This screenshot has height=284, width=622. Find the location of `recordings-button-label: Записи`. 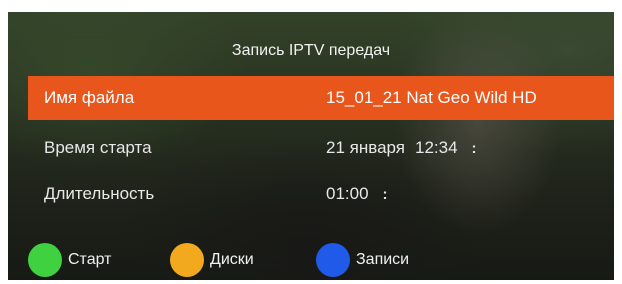

recordings-button-label: Записи is located at coordinates (383, 259).